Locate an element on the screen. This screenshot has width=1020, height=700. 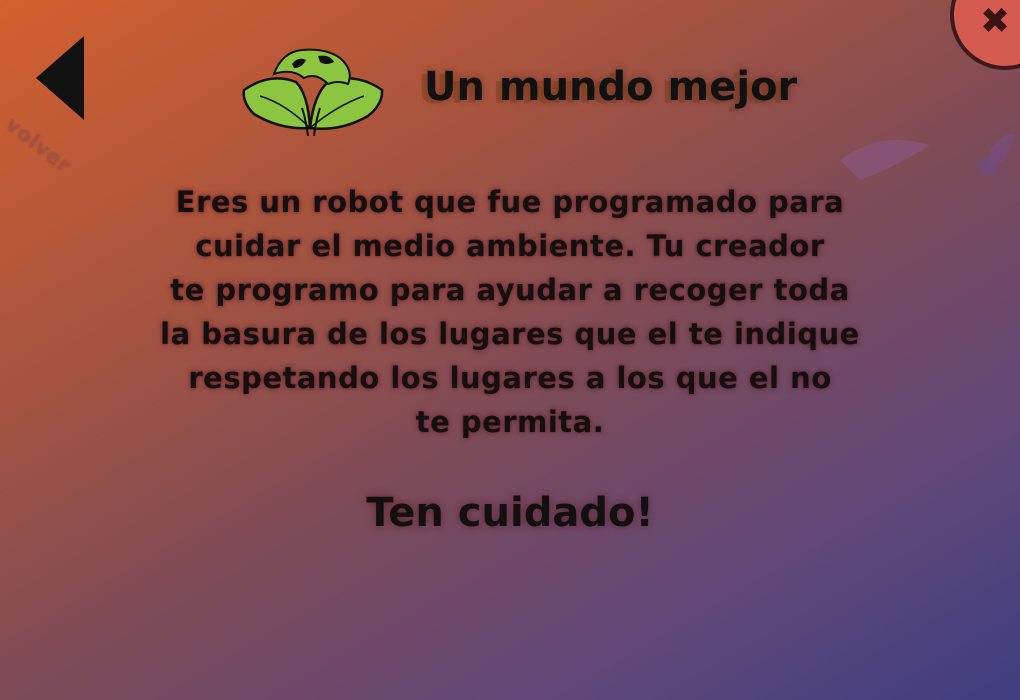
back-button: volver is located at coordinates (52, 104).